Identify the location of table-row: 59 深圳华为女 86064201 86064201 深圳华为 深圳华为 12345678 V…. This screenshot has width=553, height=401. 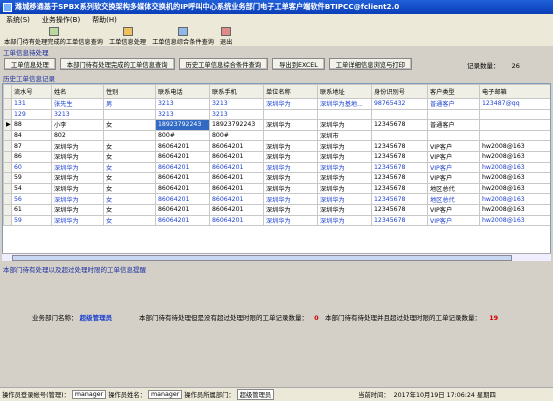
(276, 178).